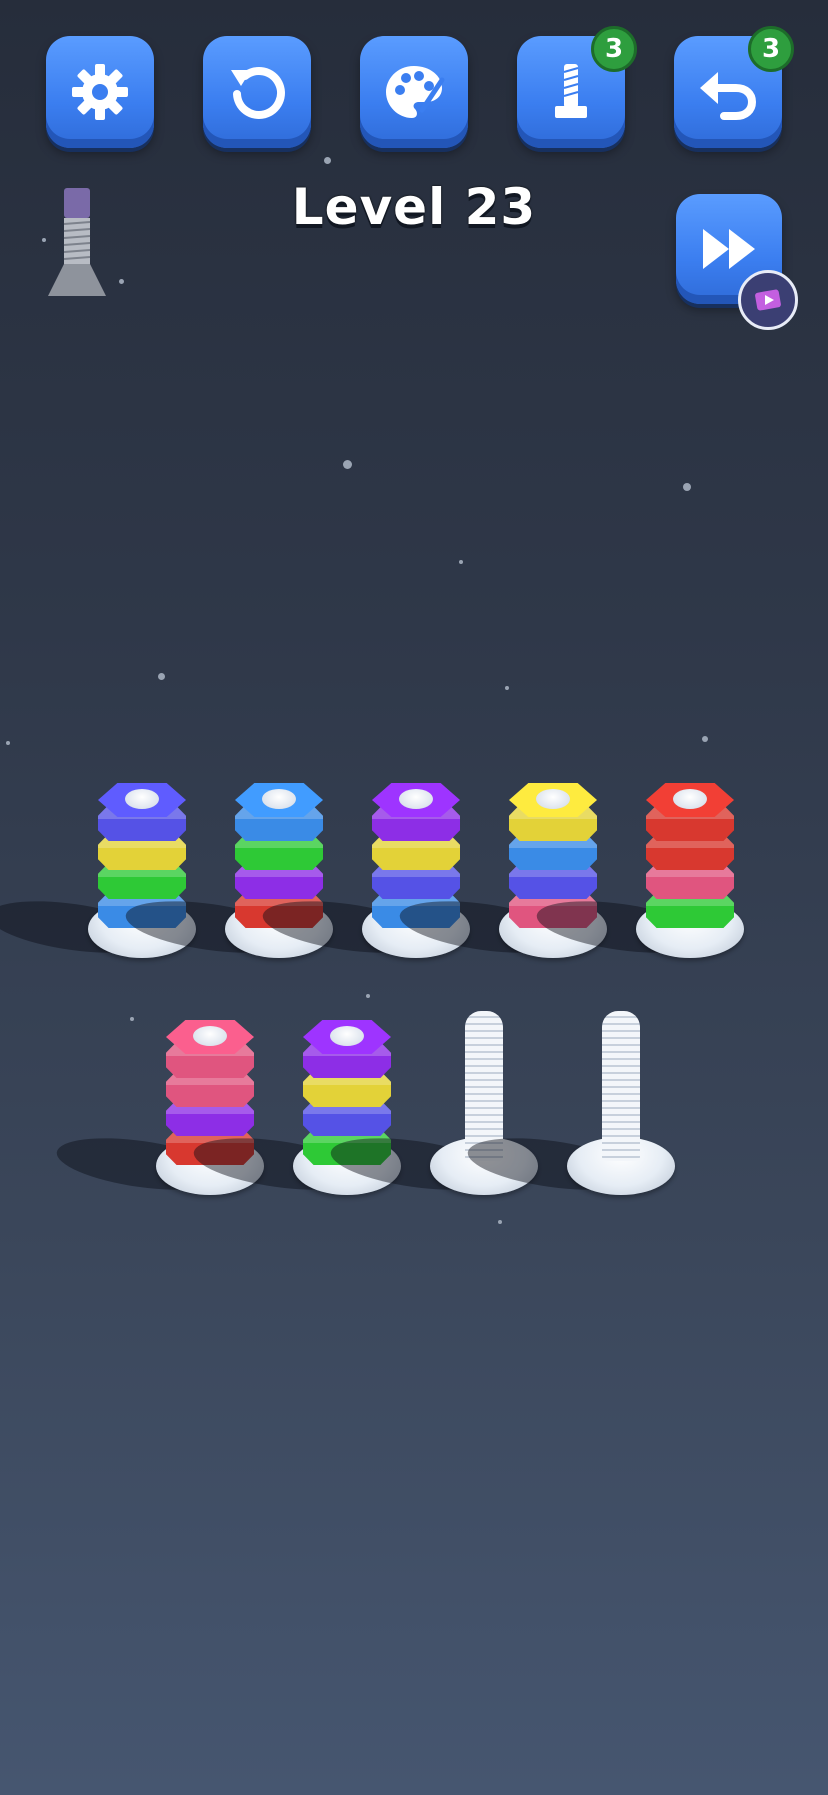 The image size is (828, 1795). I want to click on theme-button, so click(414, 92).